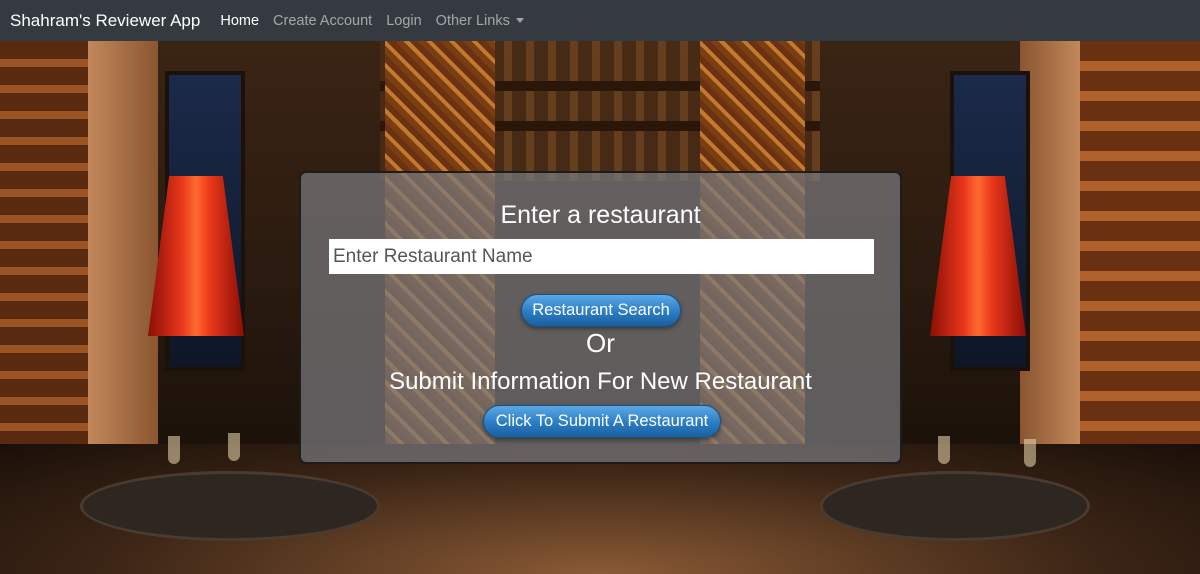  Describe the element at coordinates (602, 421) in the screenshot. I see `submit-restaurant-button: Click To Submit A Restaurant` at that location.